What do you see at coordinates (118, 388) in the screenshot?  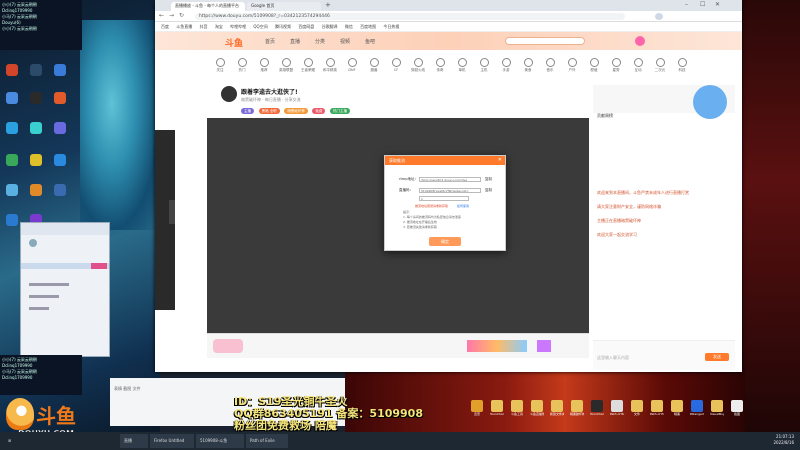 I see `emoji-button: 表情` at bounding box center [118, 388].